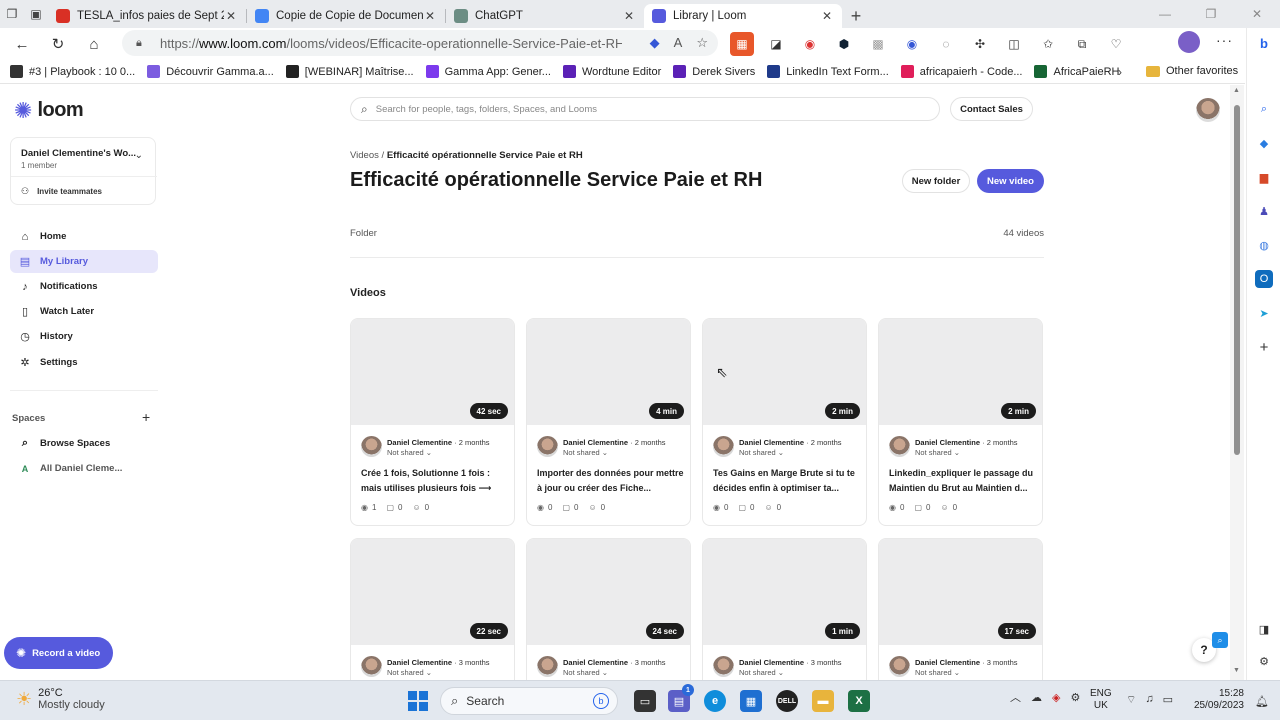  What do you see at coordinates (545, 16) in the screenshot?
I see `browser-tab-3: ChatGPT ✕` at bounding box center [545, 16].